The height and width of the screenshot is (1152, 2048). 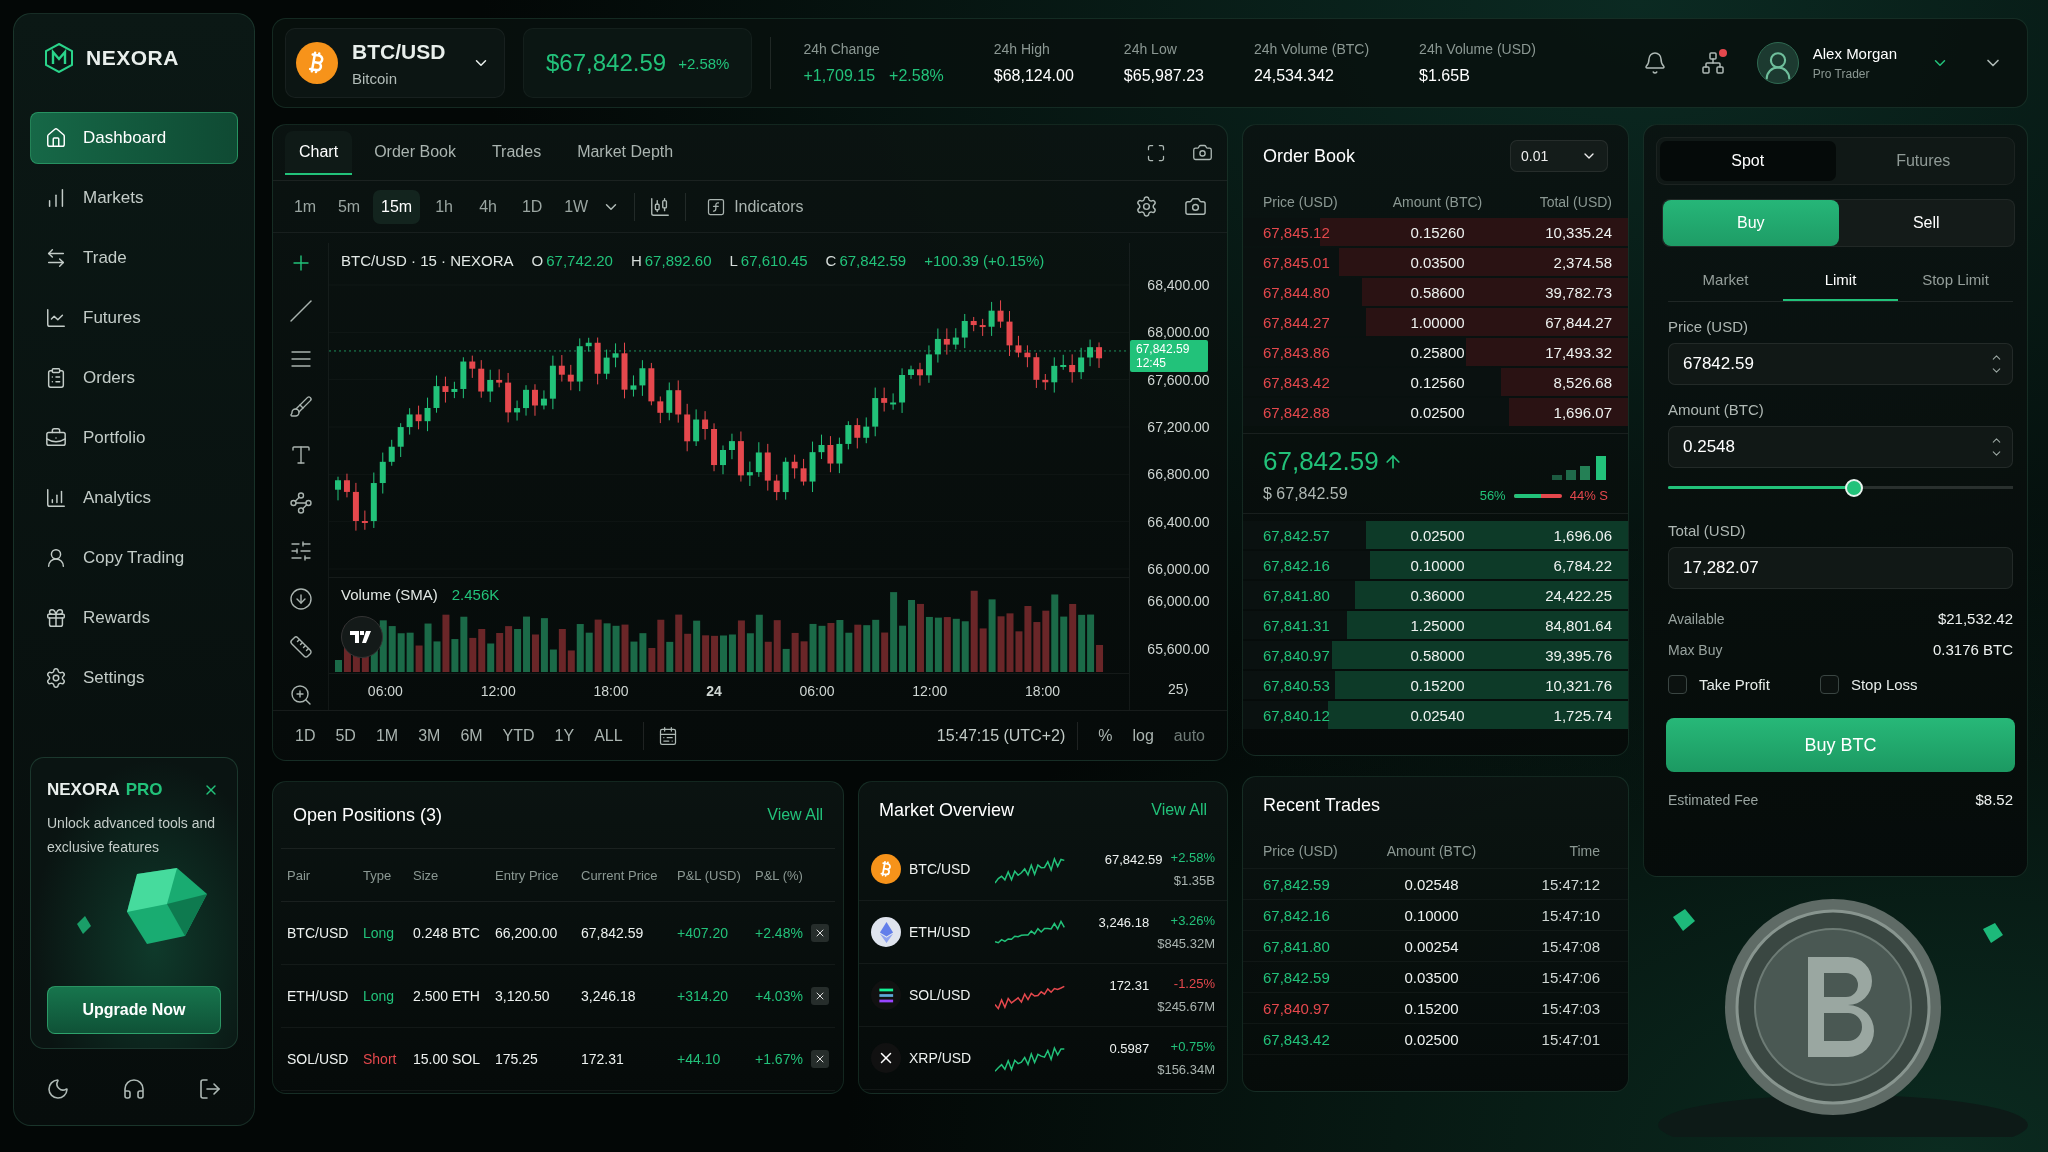 What do you see at coordinates (1578, 322) in the screenshot?
I see `ask-total: 67,844.27` at bounding box center [1578, 322].